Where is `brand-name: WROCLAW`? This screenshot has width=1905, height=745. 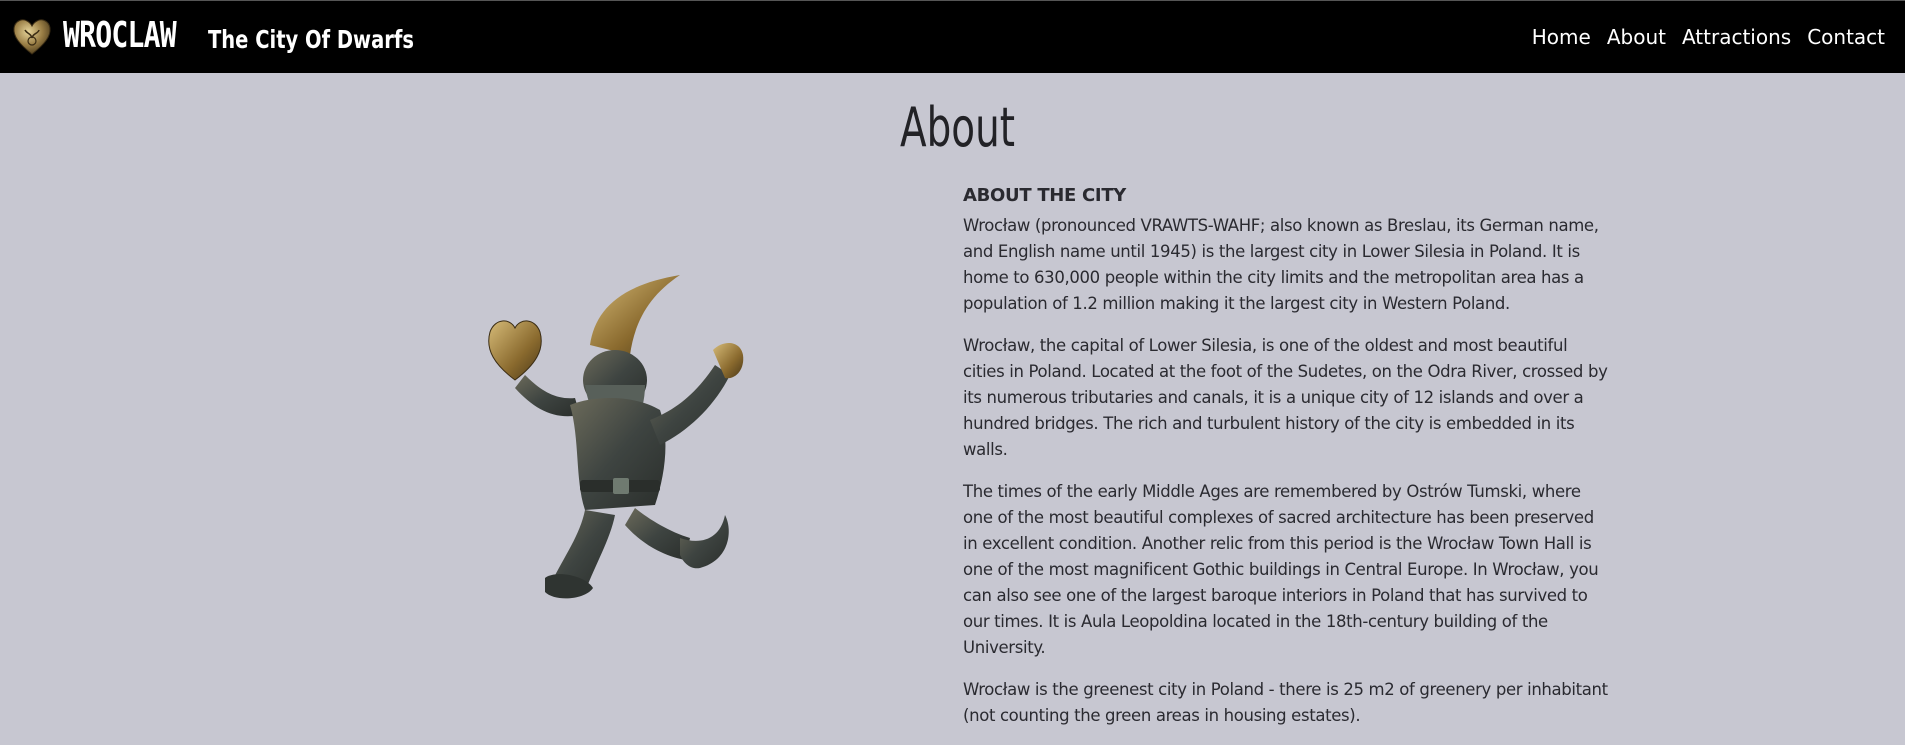 brand-name: WROCLAW is located at coordinates (120, 35).